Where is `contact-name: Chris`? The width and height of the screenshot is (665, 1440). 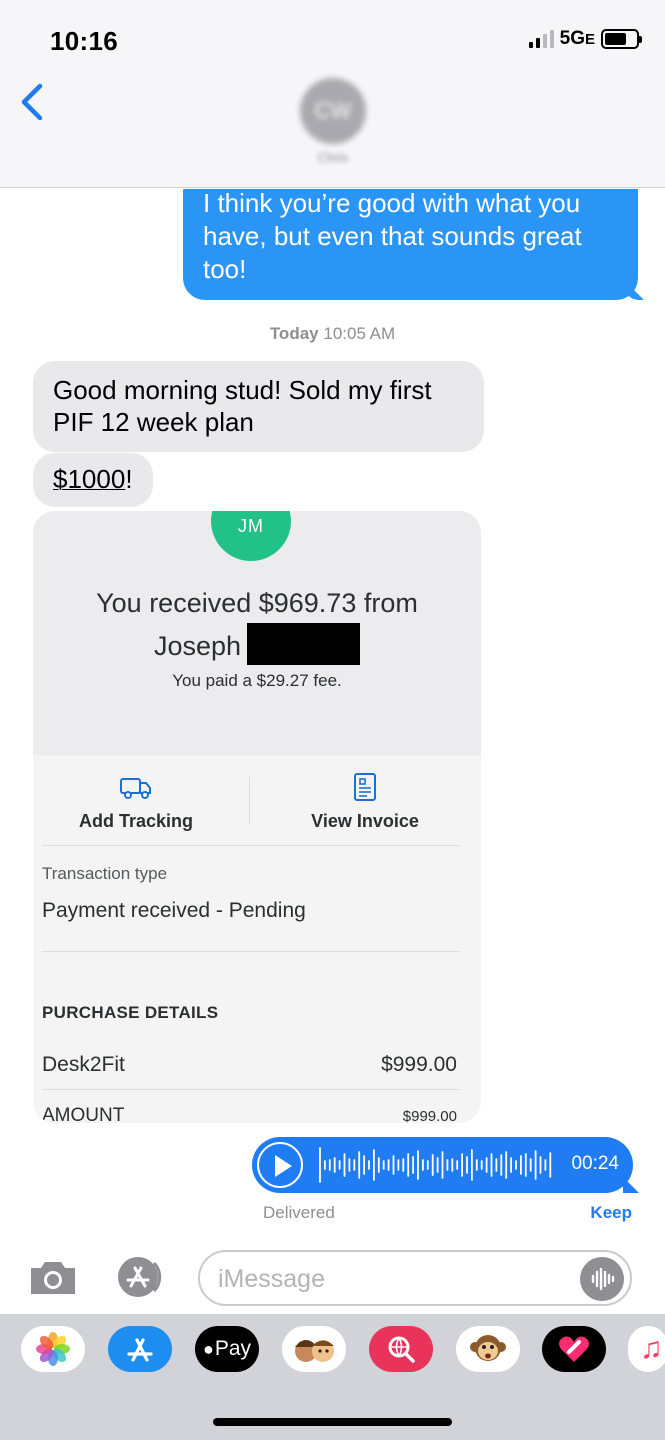 contact-name: Chris is located at coordinates (333, 157).